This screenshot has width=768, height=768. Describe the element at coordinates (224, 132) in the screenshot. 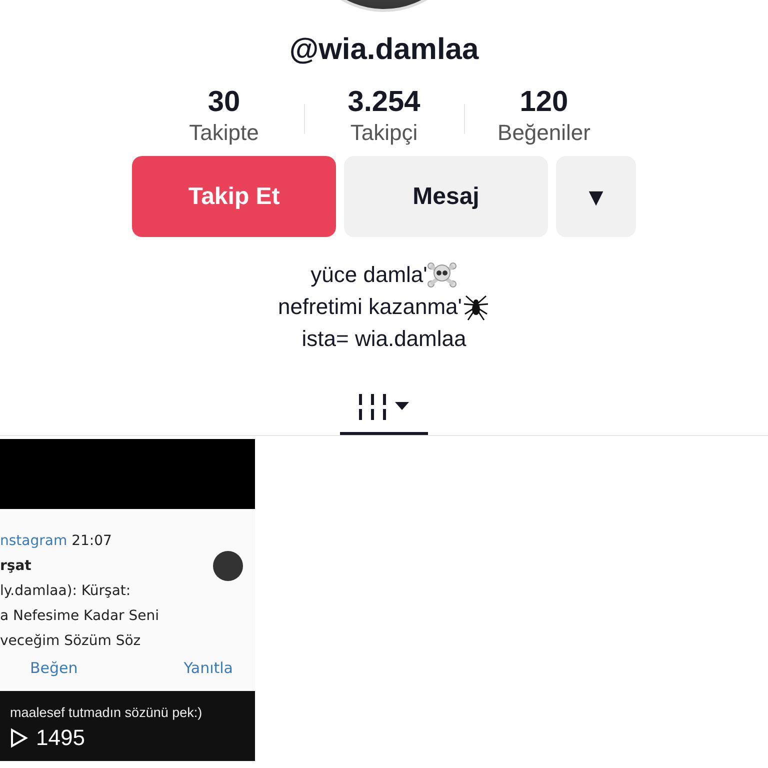

I see `stat-label: Takipte` at that location.